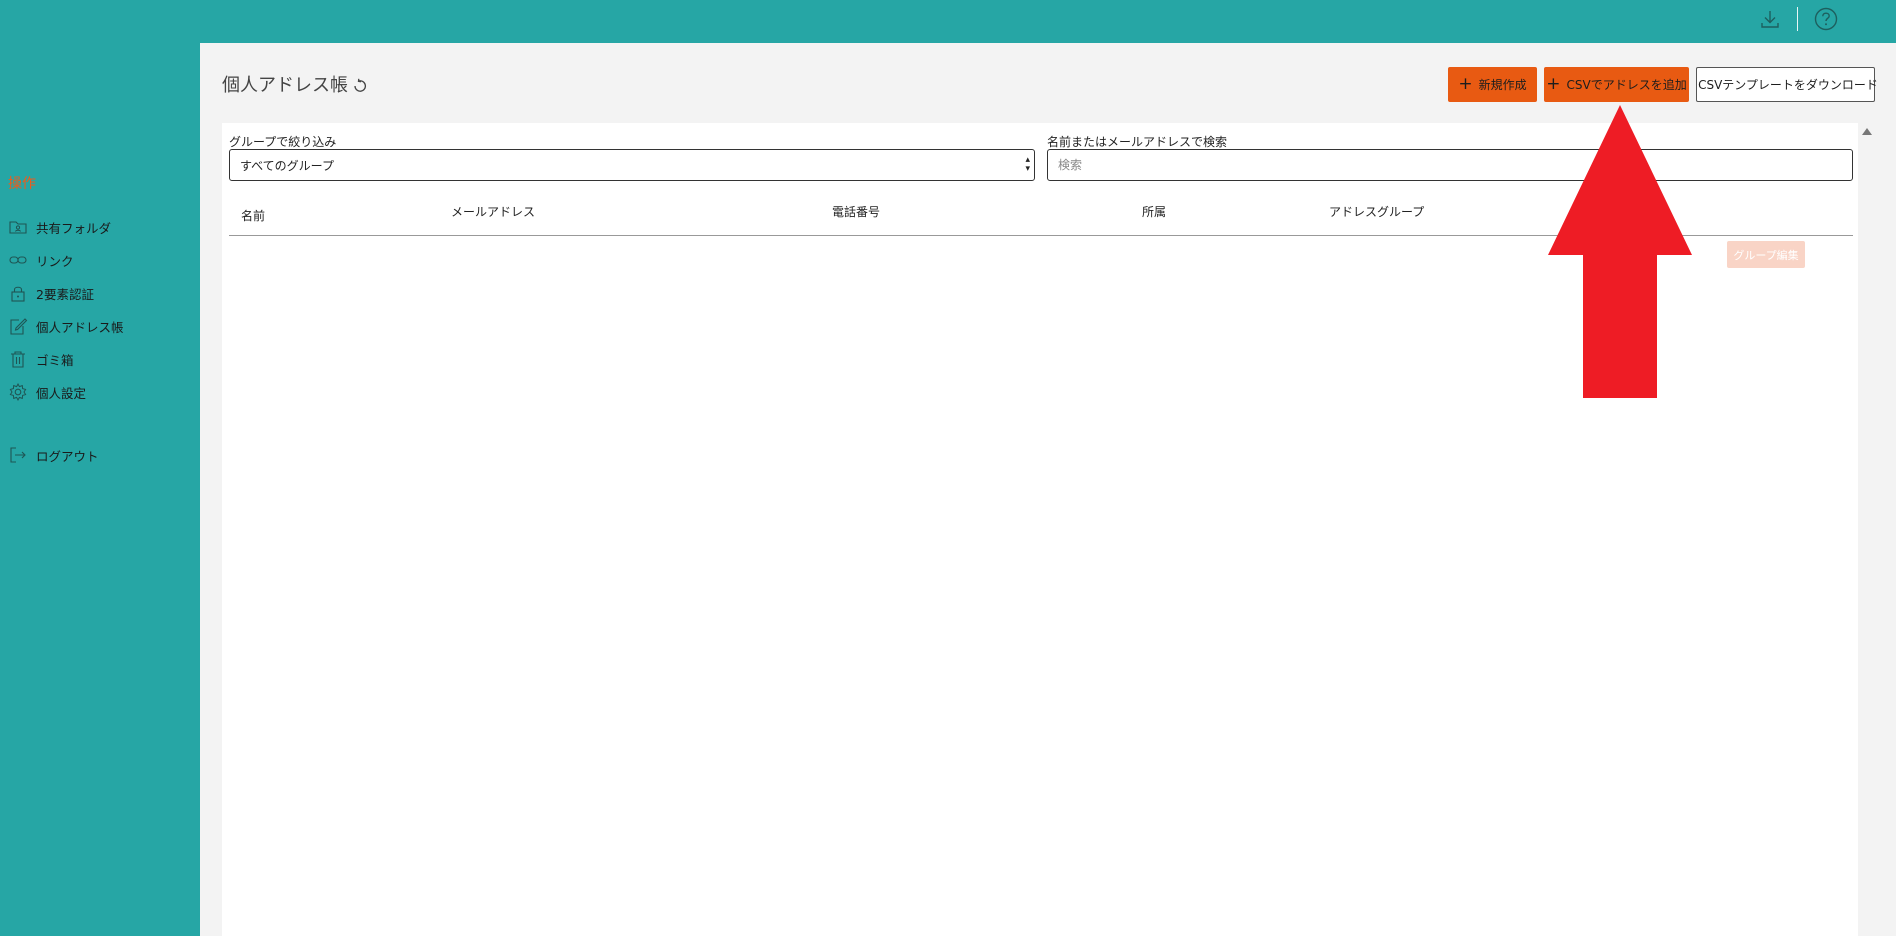 This screenshot has width=1896, height=936. I want to click on group-filter-value: すべてのグループ, so click(287, 165).